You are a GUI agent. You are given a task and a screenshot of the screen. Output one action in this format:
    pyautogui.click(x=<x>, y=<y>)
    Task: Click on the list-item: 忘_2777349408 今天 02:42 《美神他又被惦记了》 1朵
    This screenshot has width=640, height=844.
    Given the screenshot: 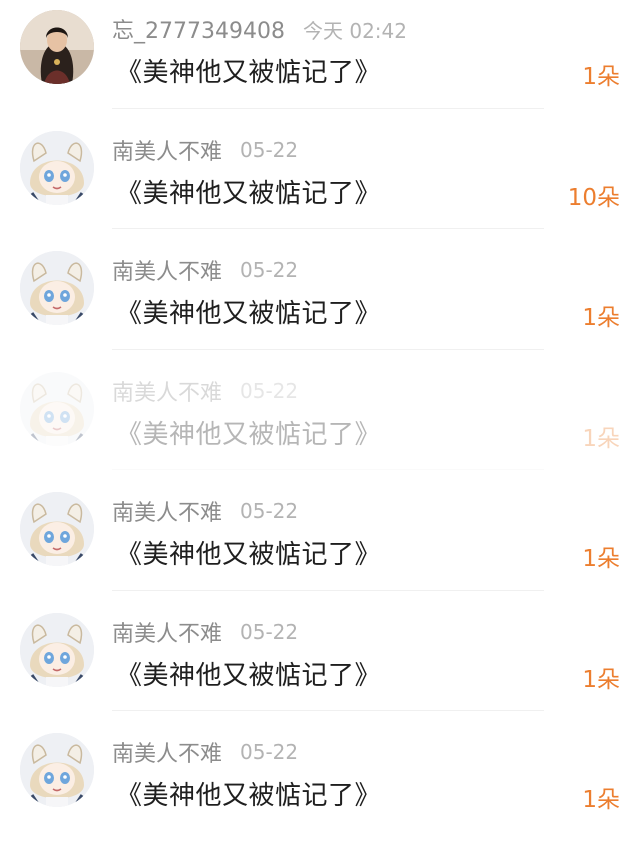 What is the action you would take?
    pyautogui.click(x=320, y=60)
    